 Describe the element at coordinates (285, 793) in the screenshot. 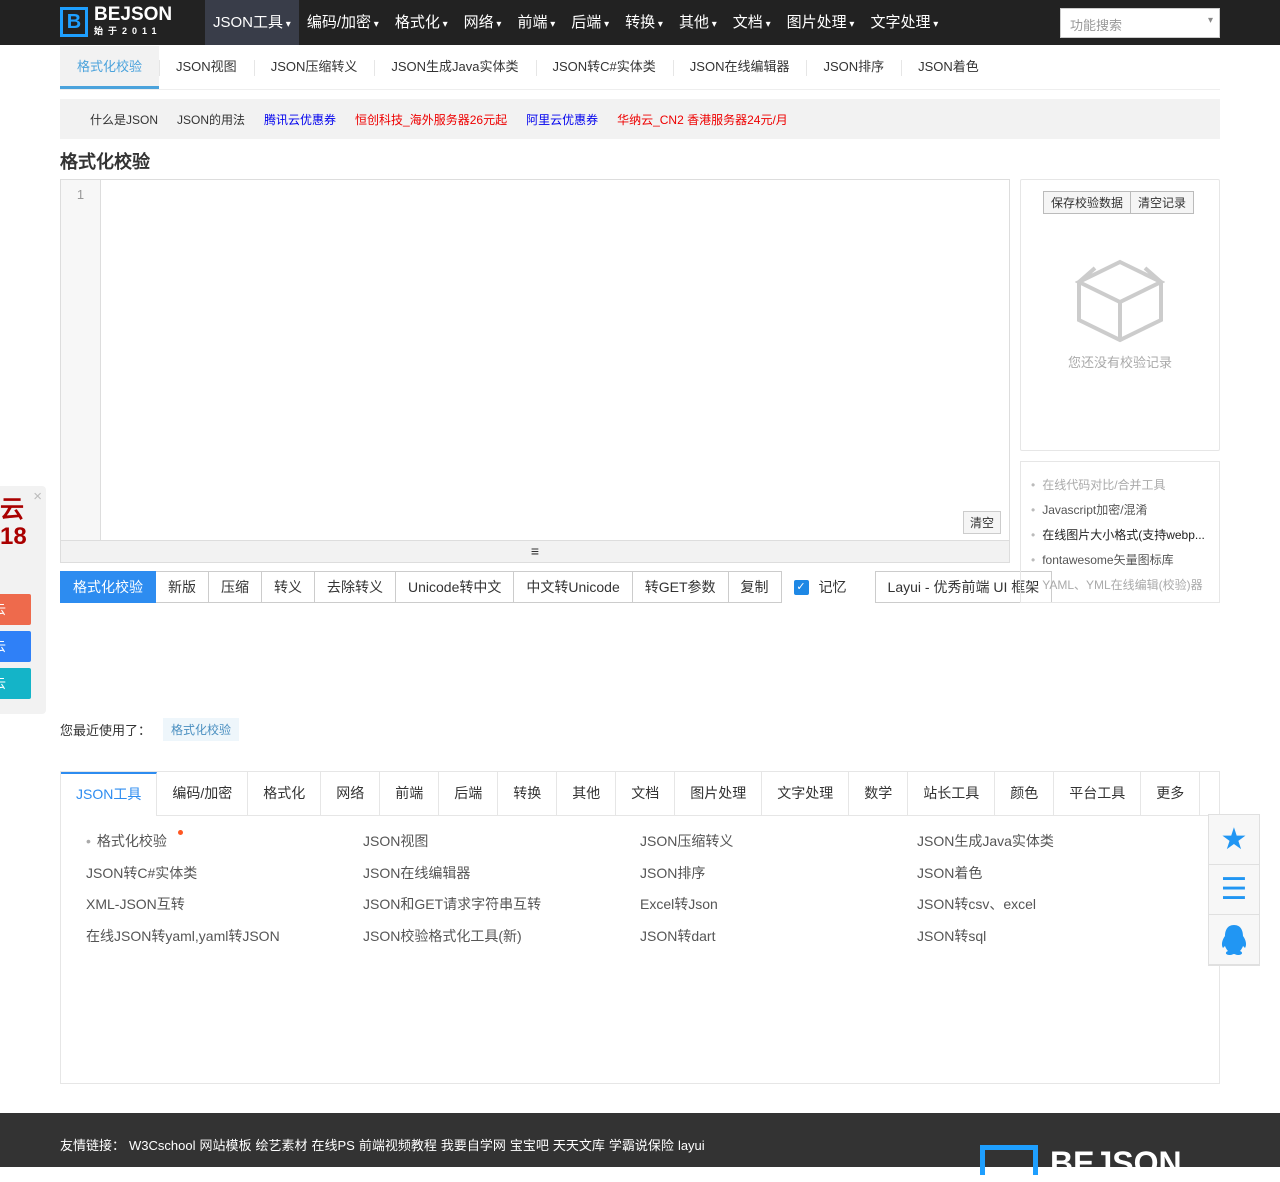

I see `tool-tab: 格式化` at that location.